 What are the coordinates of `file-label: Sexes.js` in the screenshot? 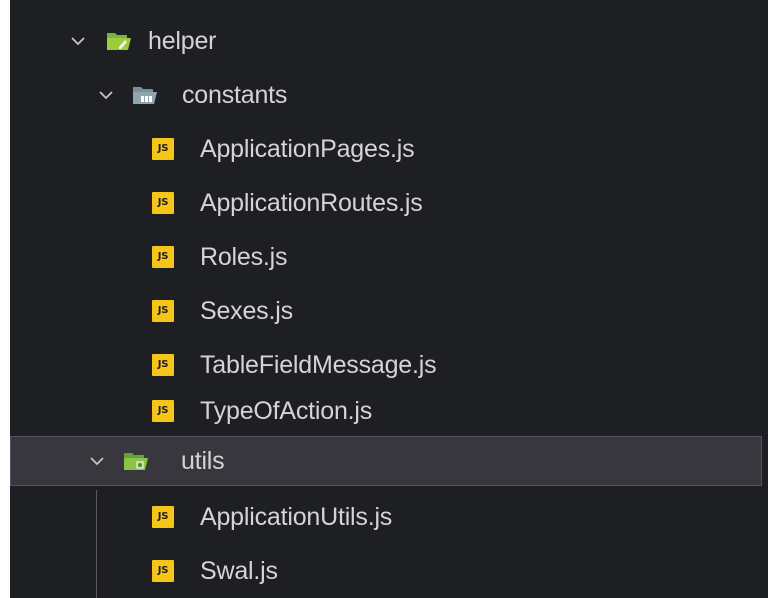 It's located at (246, 310).